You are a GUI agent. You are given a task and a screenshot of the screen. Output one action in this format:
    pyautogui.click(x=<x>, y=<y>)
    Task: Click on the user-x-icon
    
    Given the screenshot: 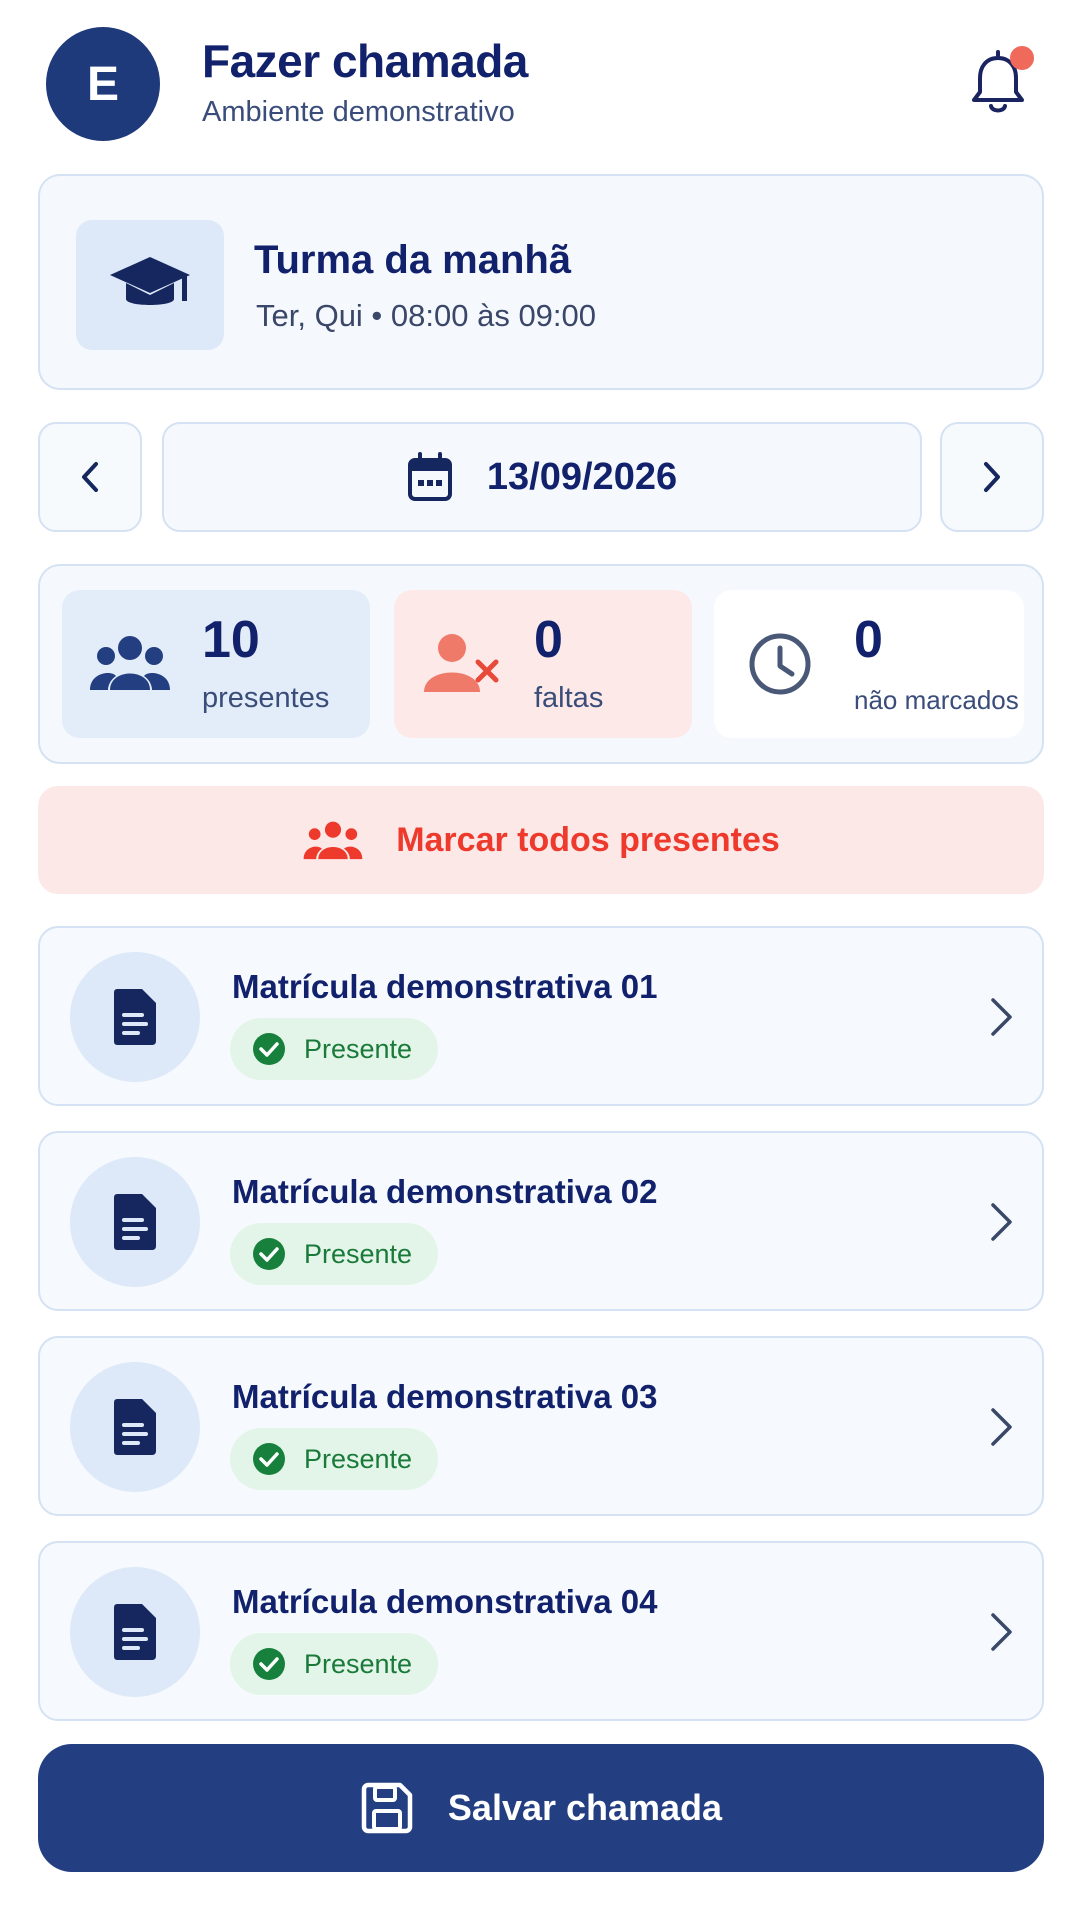 What is the action you would take?
    pyautogui.click(x=461, y=663)
    